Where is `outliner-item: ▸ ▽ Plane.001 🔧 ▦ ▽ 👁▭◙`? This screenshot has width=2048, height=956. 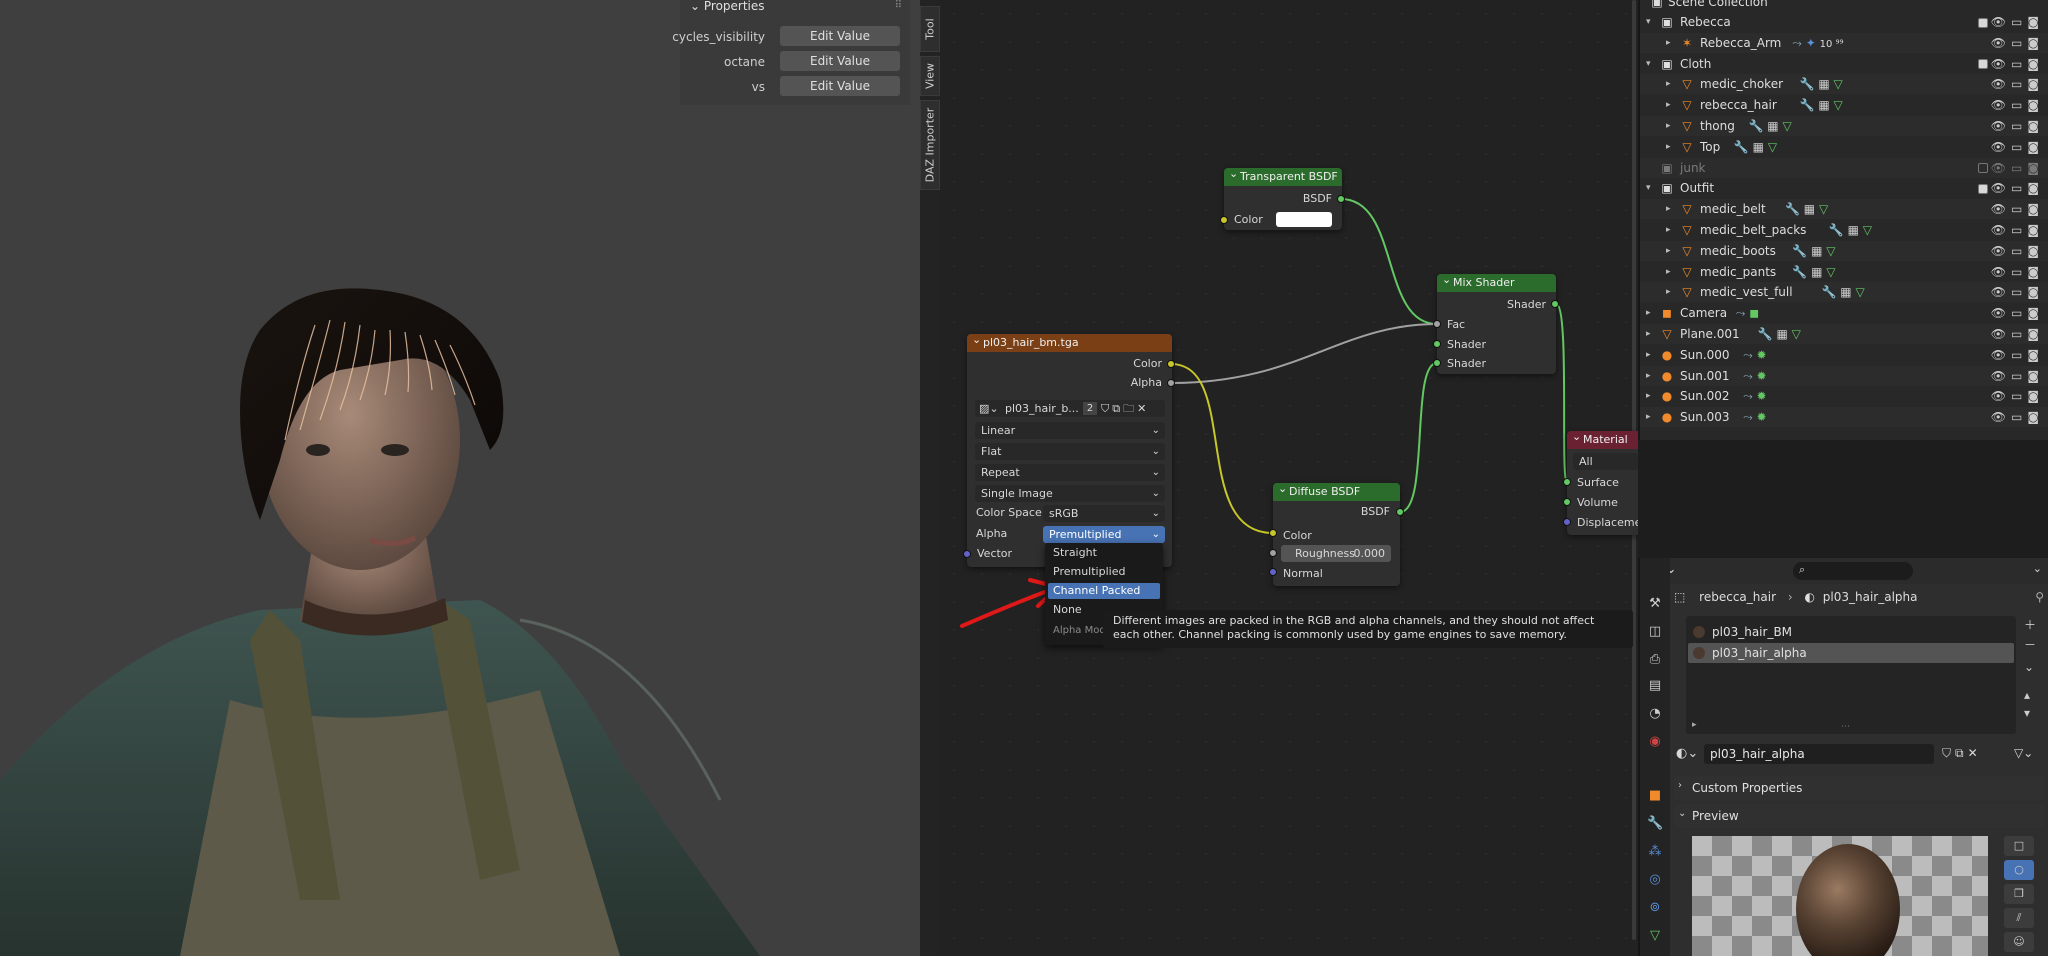 outliner-item: ▸ ▽ Plane.001 🔧 ▦ ▽ 👁▭◙ is located at coordinates (1844, 334).